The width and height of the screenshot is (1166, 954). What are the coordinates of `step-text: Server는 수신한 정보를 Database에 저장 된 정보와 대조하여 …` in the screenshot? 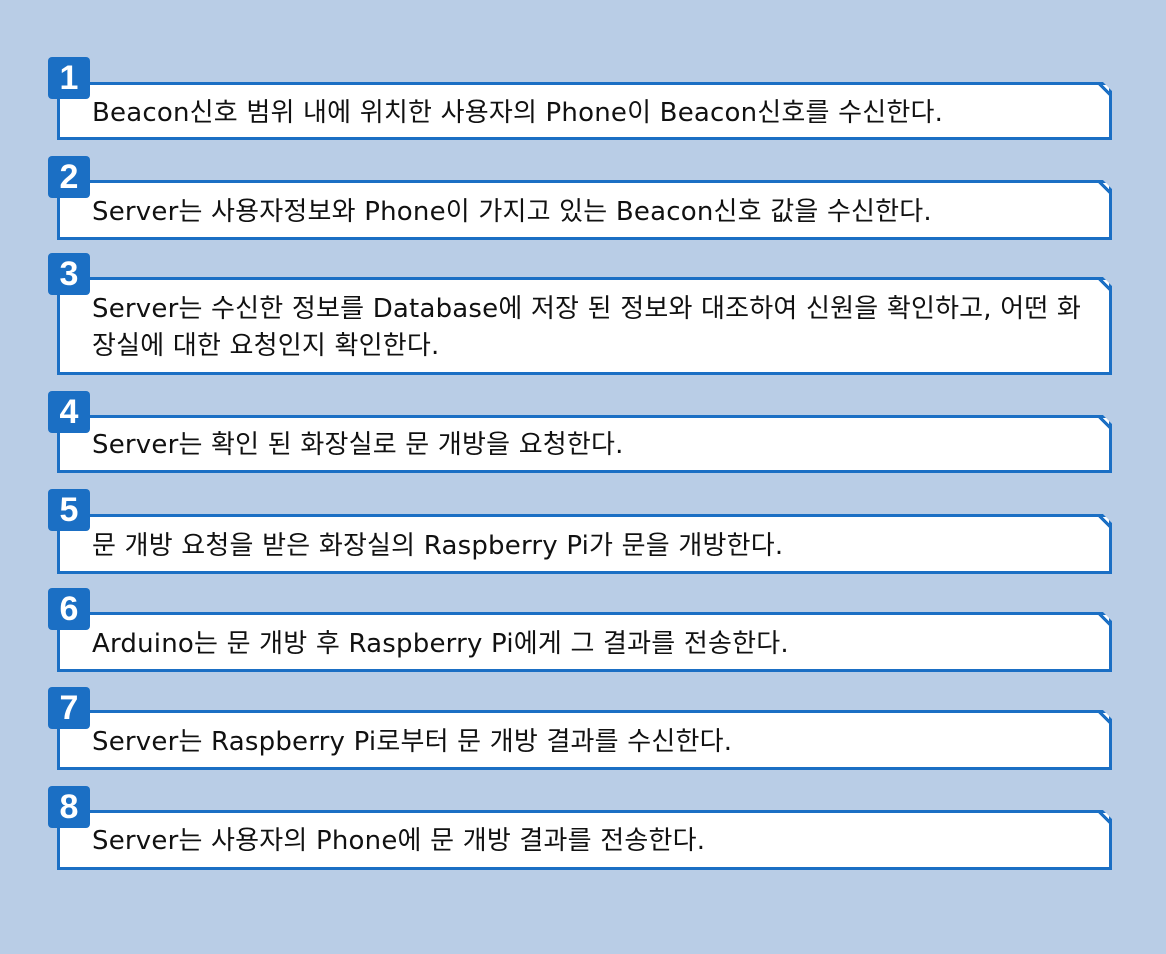 It's located at (587, 327).